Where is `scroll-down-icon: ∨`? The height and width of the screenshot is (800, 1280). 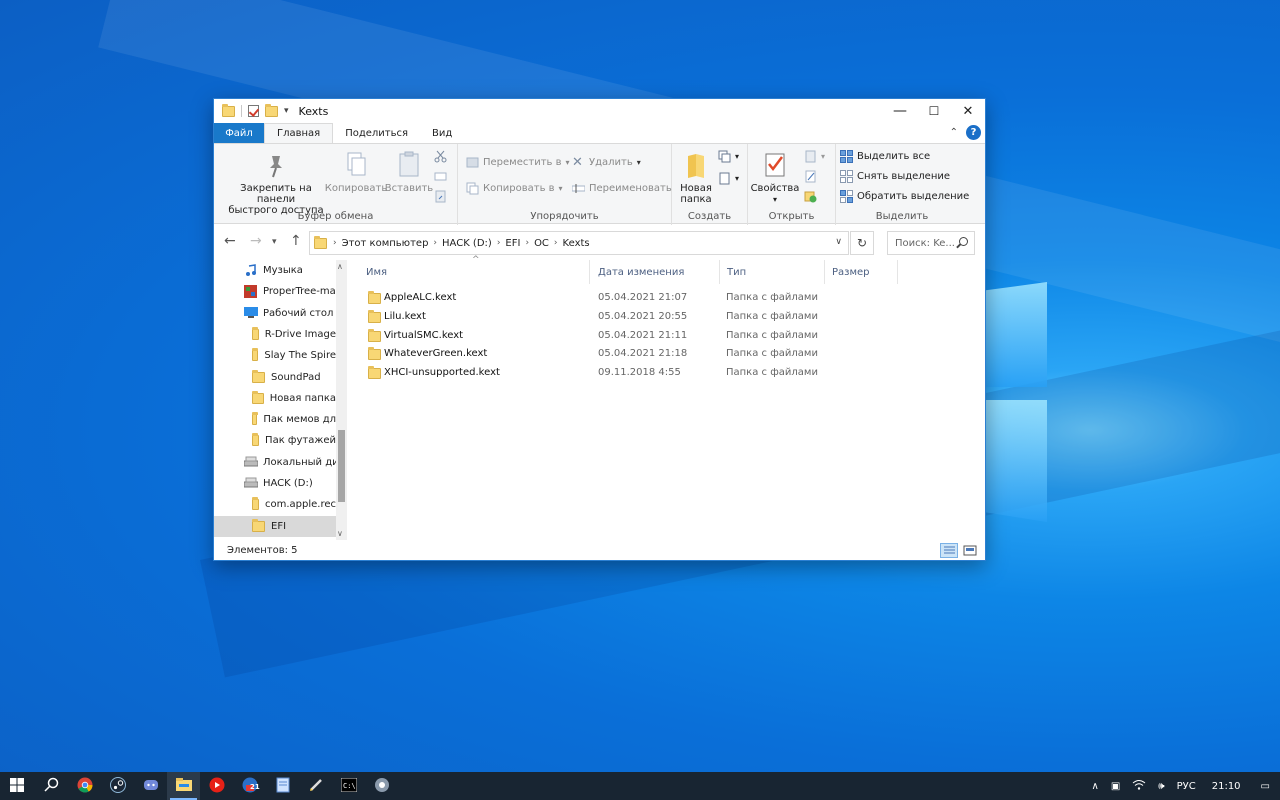
scroll-down-icon: ∨ is located at coordinates (340, 533).